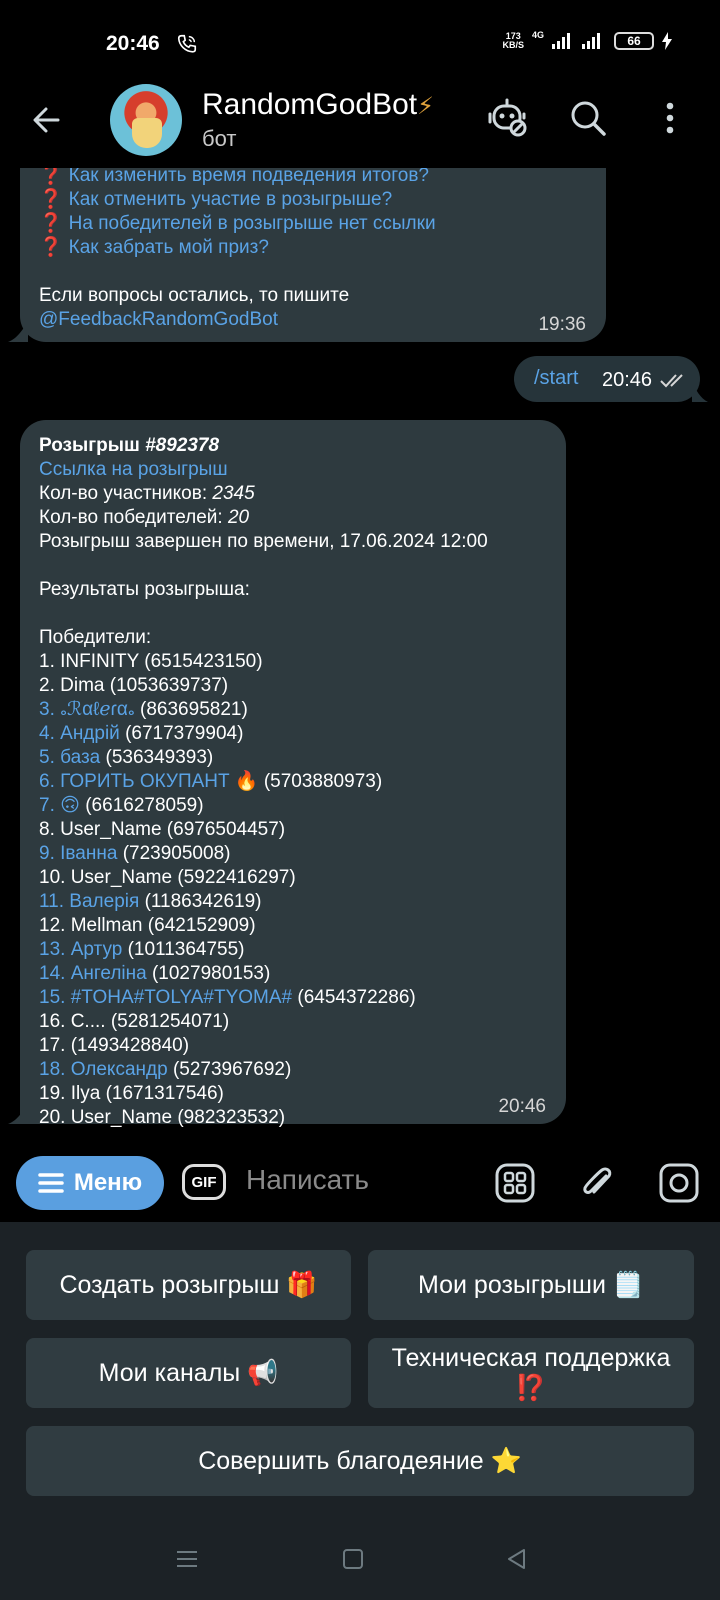  What do you see at coordinates (169, 247) in the screenshot?
I see `faq-link: Как забрать мой приз?` at bounding box center [169, 247].